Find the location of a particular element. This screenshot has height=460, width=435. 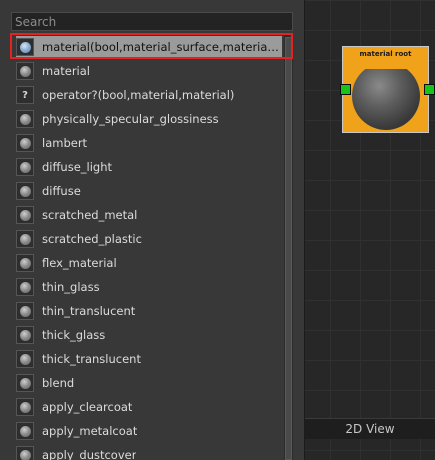

list-item-label: operator?(bool,material,material) is located at coordinates (138, 95).